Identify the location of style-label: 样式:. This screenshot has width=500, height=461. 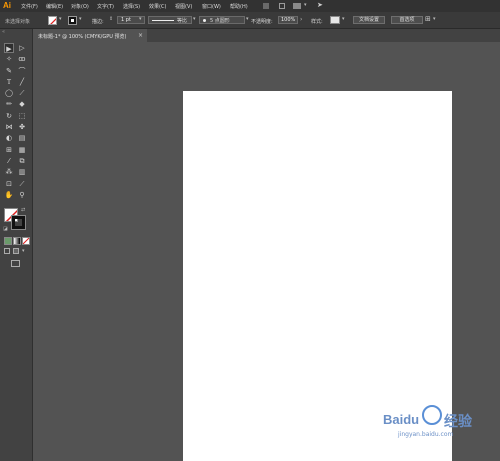
(317, 22).